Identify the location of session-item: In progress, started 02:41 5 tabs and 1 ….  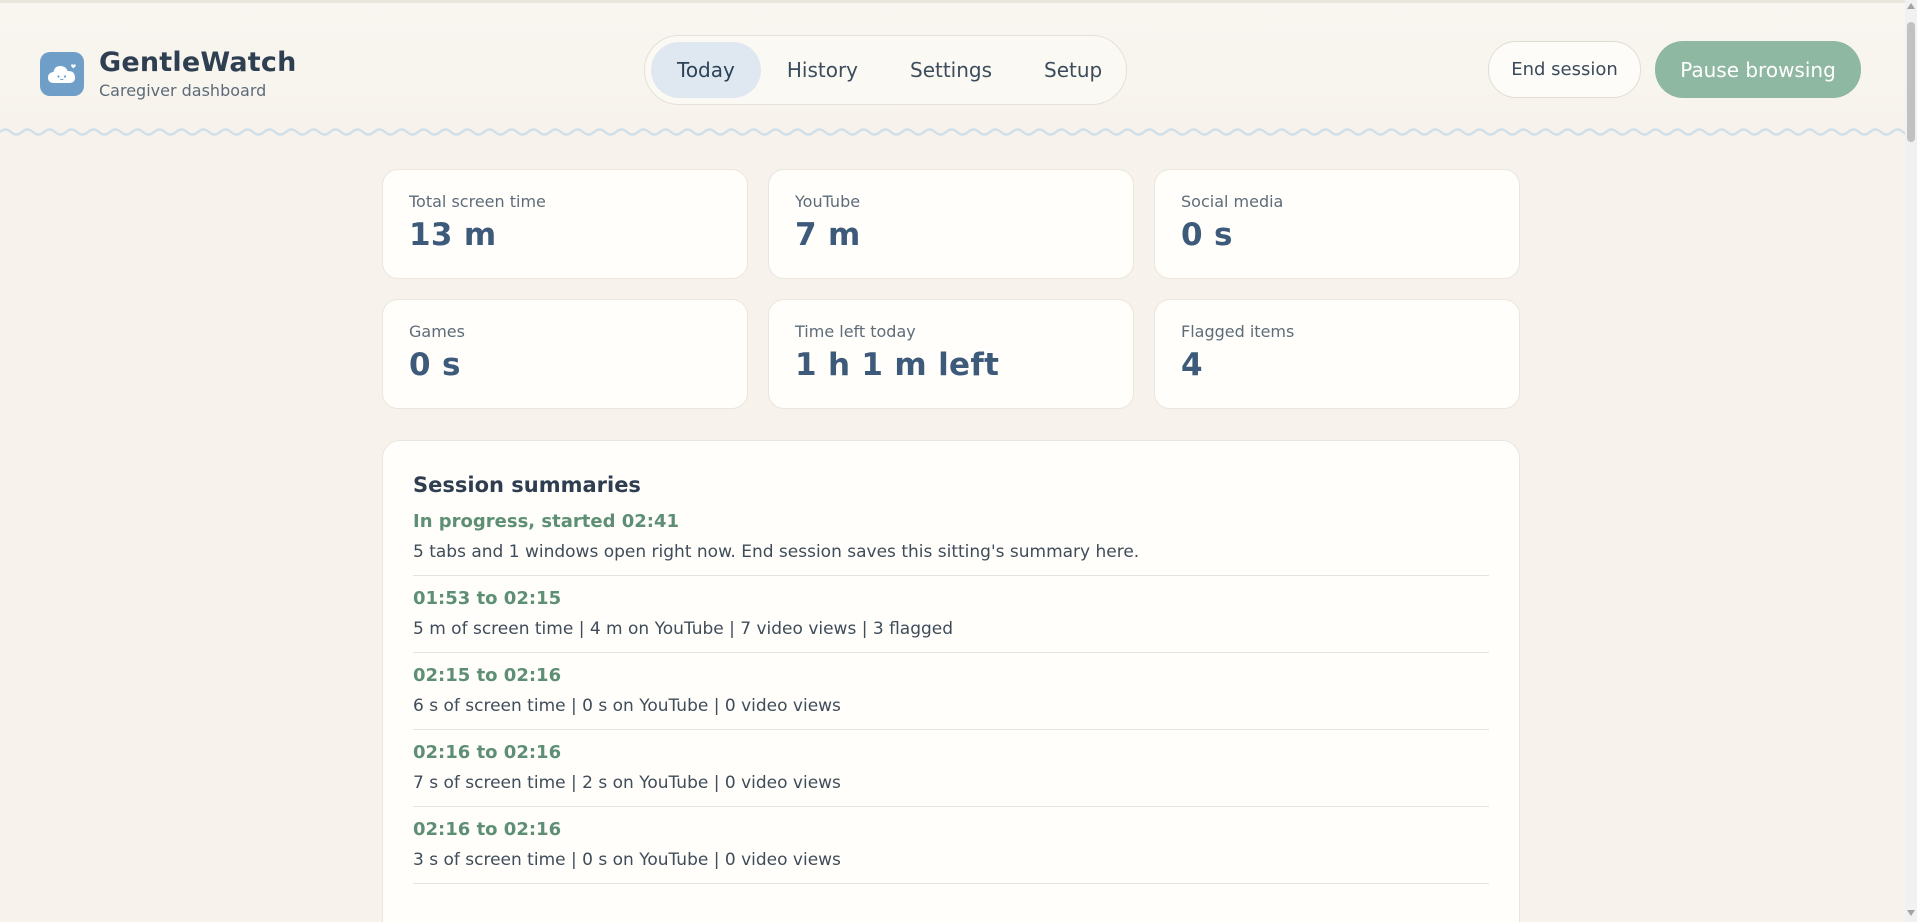
(951, 536).